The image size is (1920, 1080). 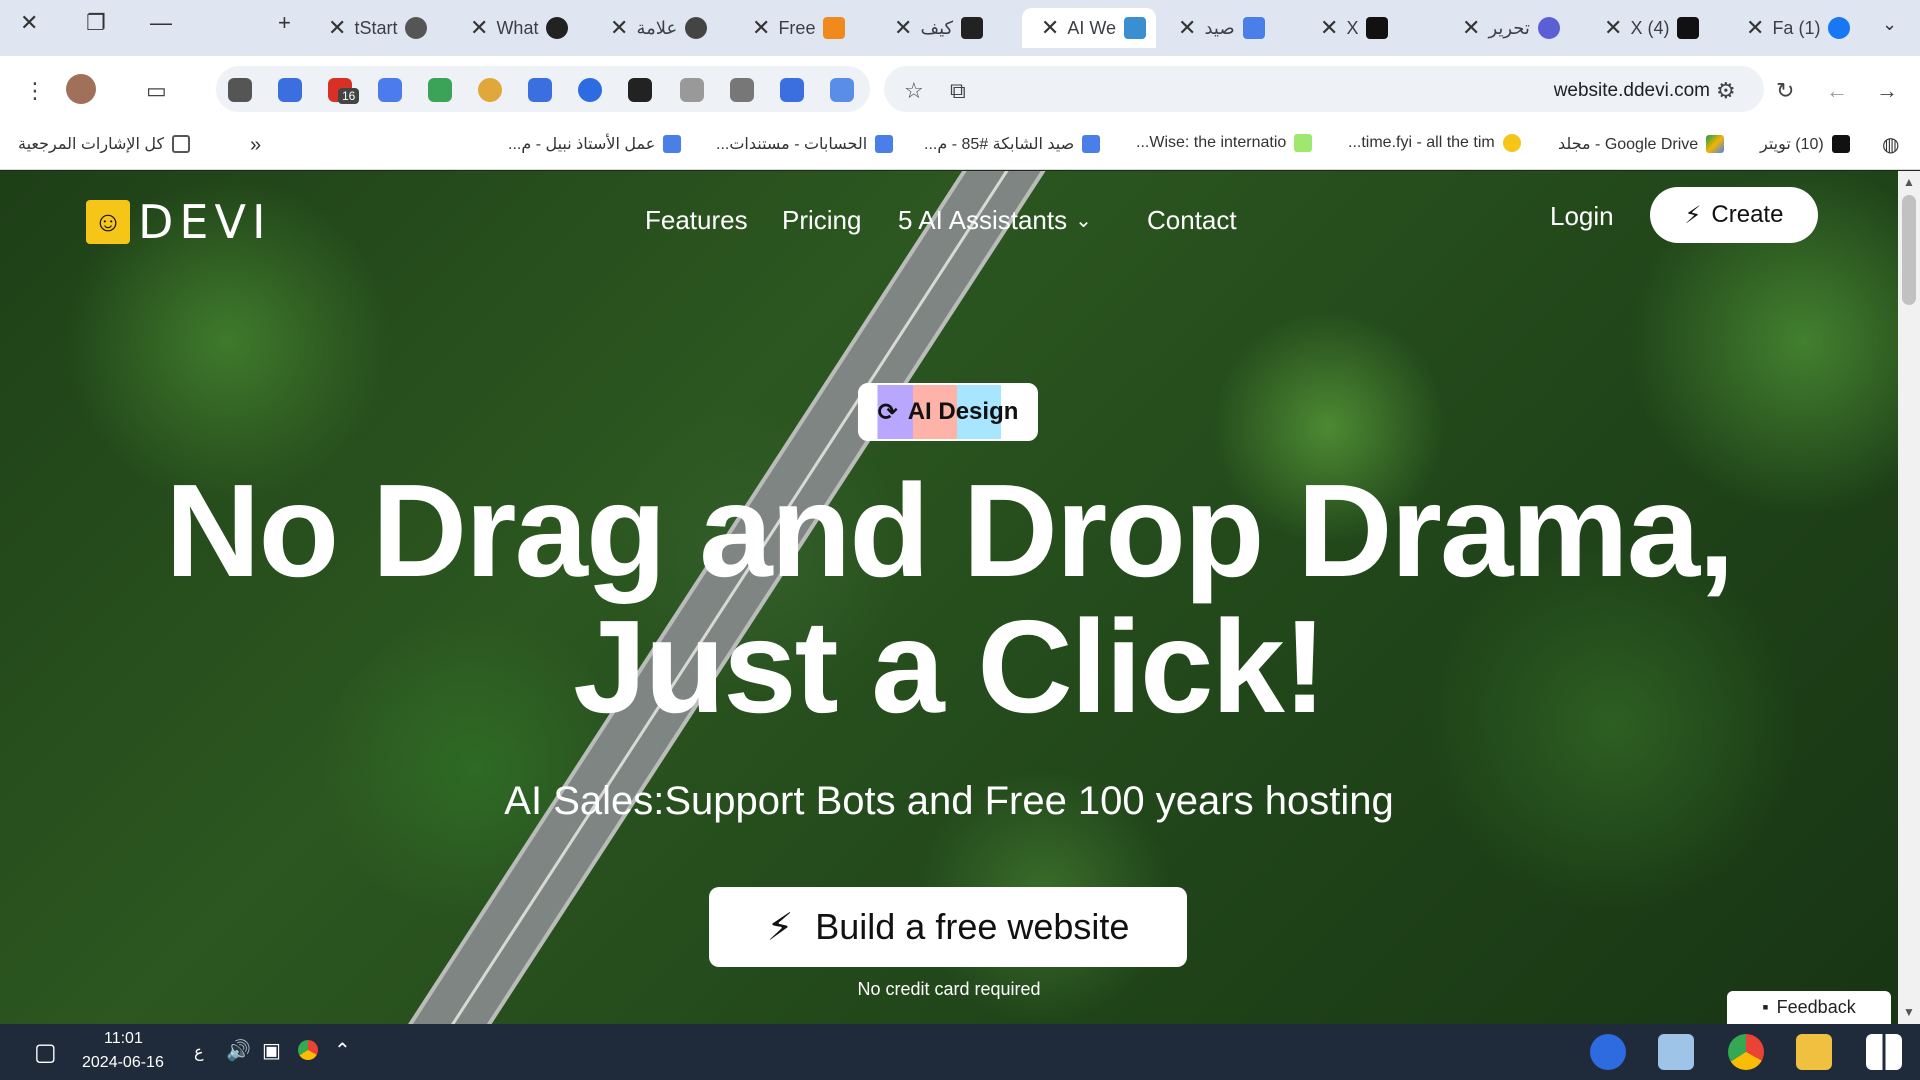 I want to click on input-language: ع, so click(x=199, y=1052).